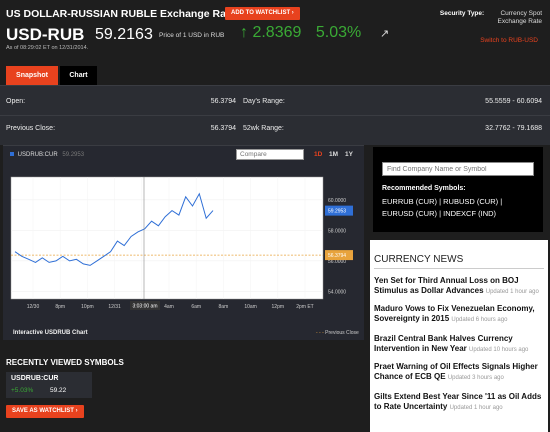 The image size is (550, 432). I want to click on recent-title: RECENTLY VIEWED SYMBOLS, so click(65, 362).